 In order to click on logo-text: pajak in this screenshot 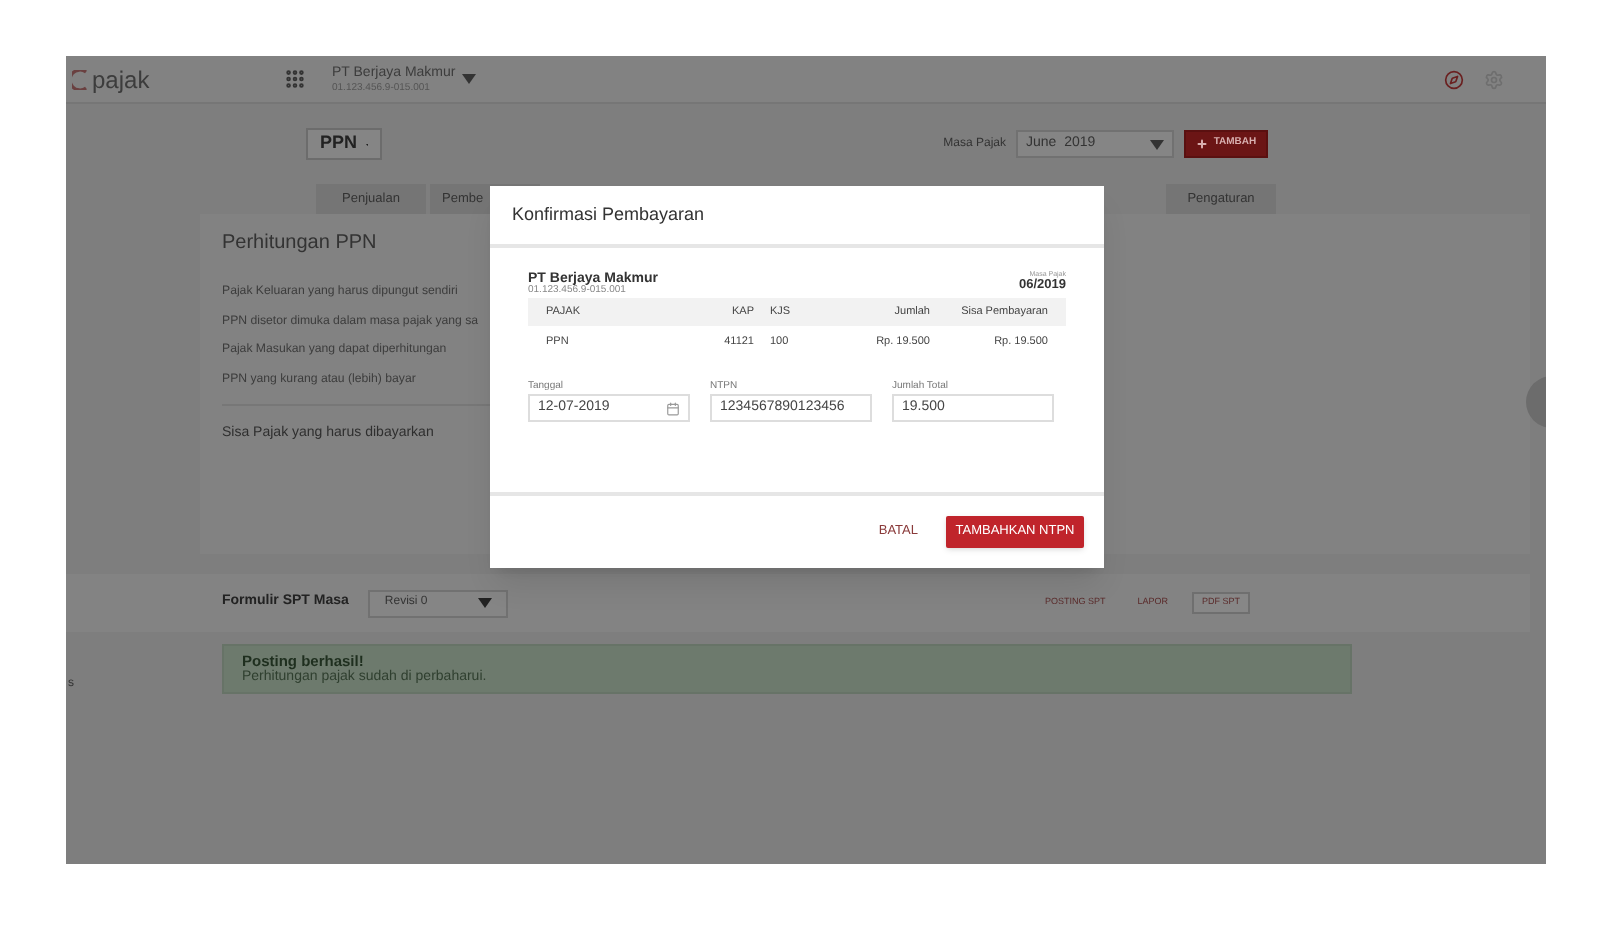, I will do `click(121, 79)`.